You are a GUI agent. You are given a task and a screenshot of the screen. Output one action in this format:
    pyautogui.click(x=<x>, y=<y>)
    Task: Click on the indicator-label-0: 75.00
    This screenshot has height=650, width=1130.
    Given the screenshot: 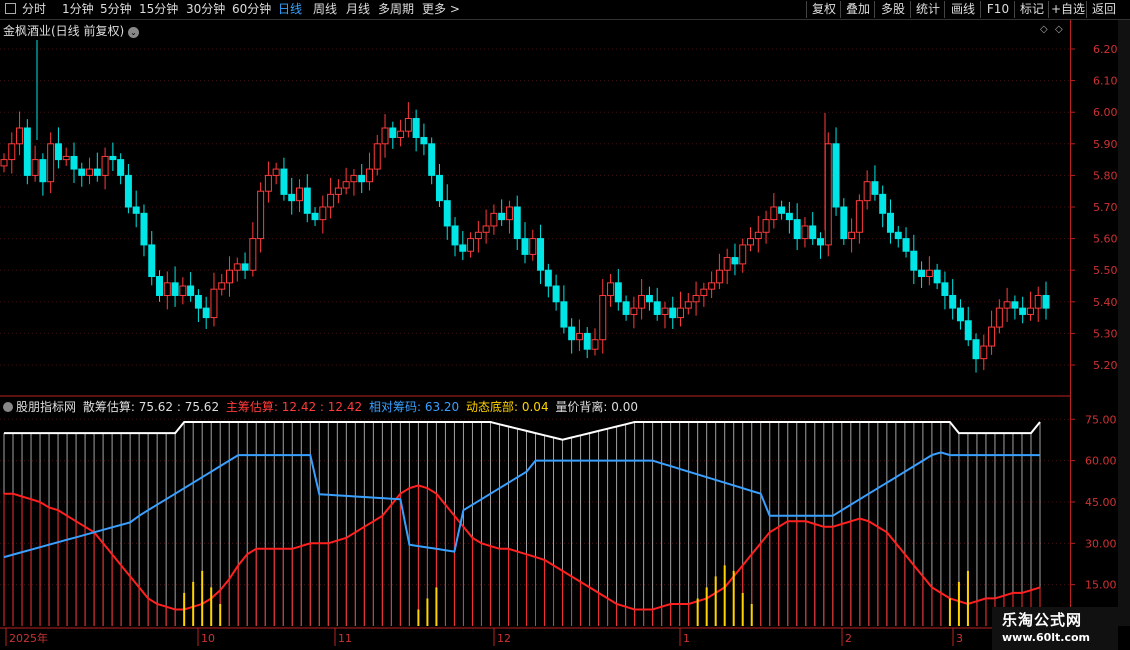 What is the action you would take?
    pyautogui.click(x=1101, y=419)
    